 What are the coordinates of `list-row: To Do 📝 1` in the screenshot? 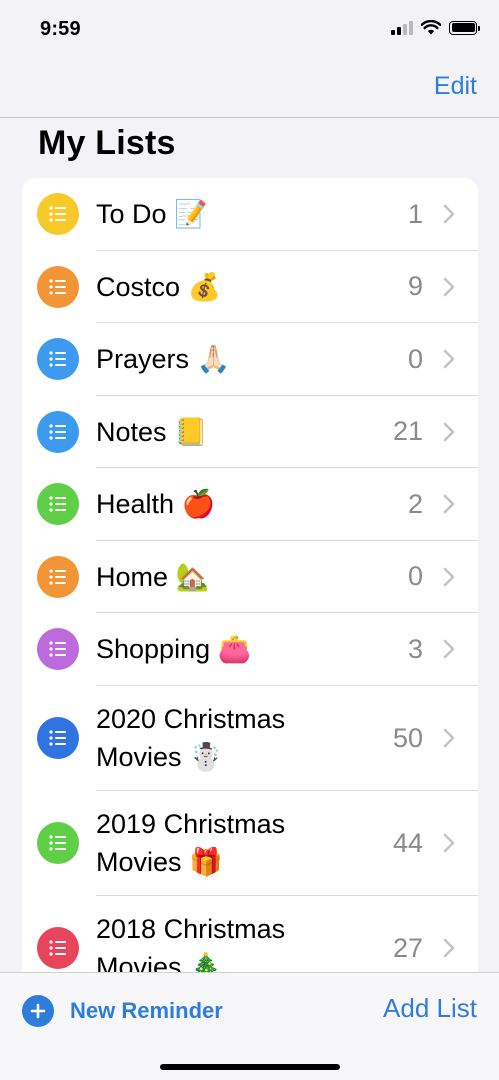 It's located at (250, 214).